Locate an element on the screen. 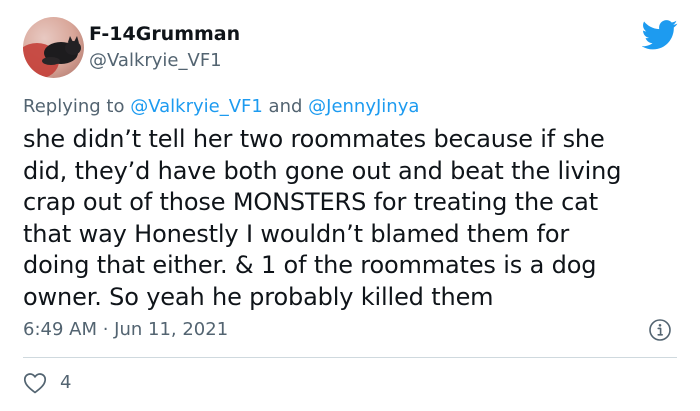  mention-link: @Valkryie_VF1 is located at coordinates (196, 106).